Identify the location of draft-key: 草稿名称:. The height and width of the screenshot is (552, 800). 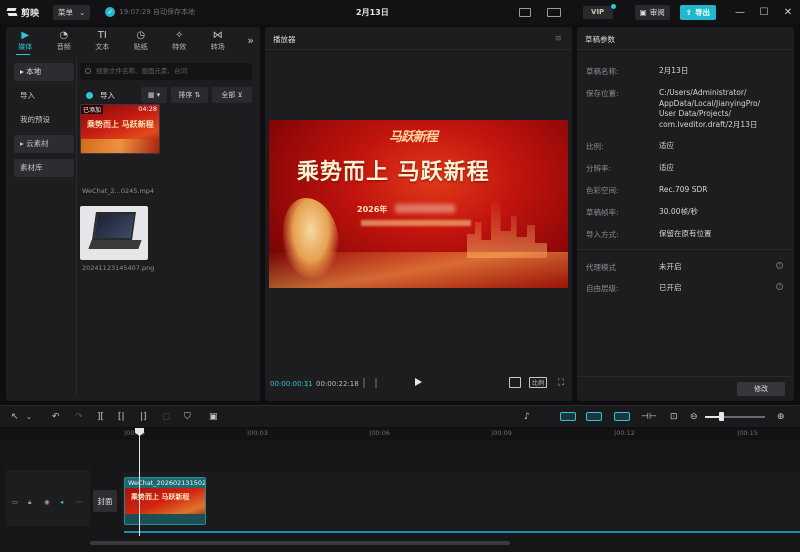
(602, 71).